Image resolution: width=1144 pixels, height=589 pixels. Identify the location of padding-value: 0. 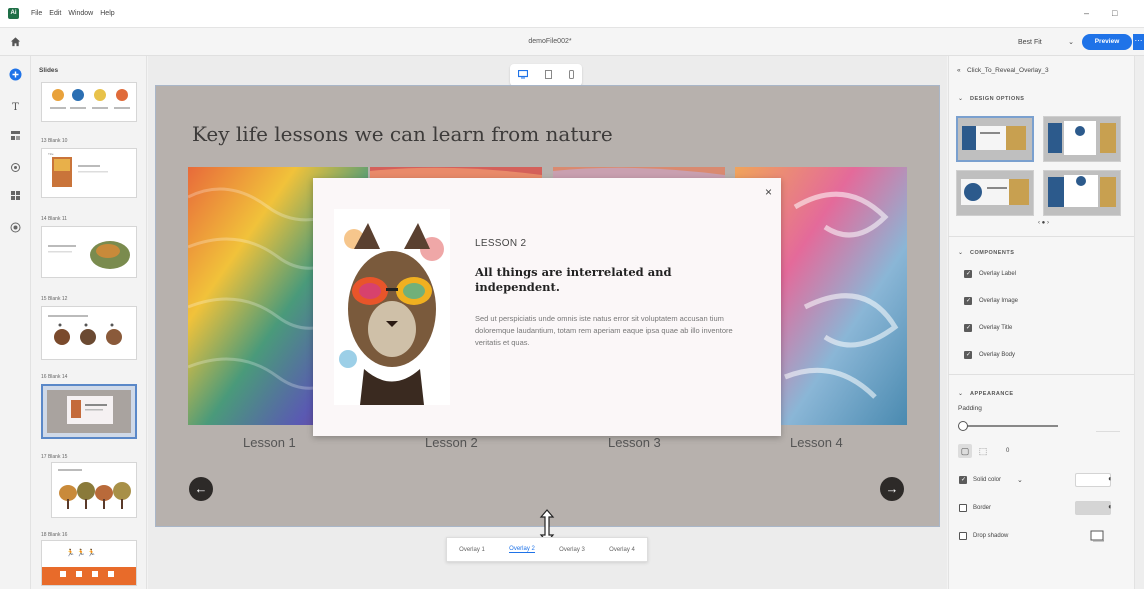
(1008, 451).